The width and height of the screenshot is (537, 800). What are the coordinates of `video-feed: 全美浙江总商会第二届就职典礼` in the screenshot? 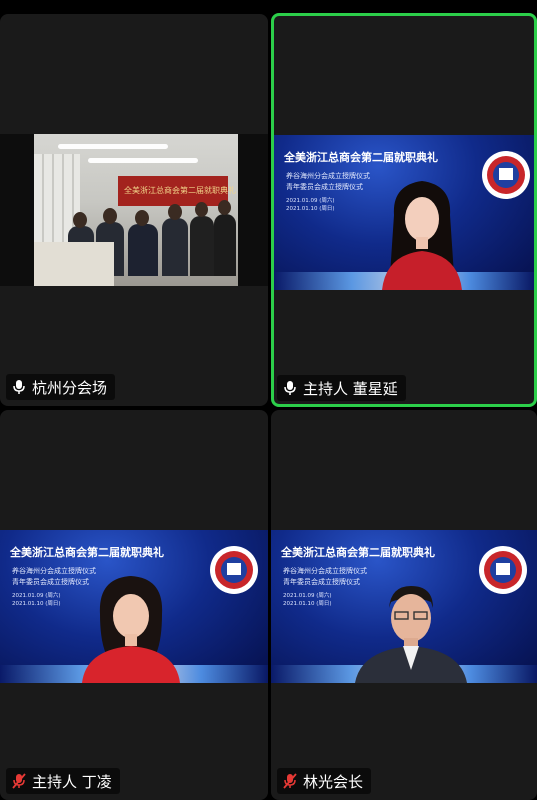 It's located at (134, 210).